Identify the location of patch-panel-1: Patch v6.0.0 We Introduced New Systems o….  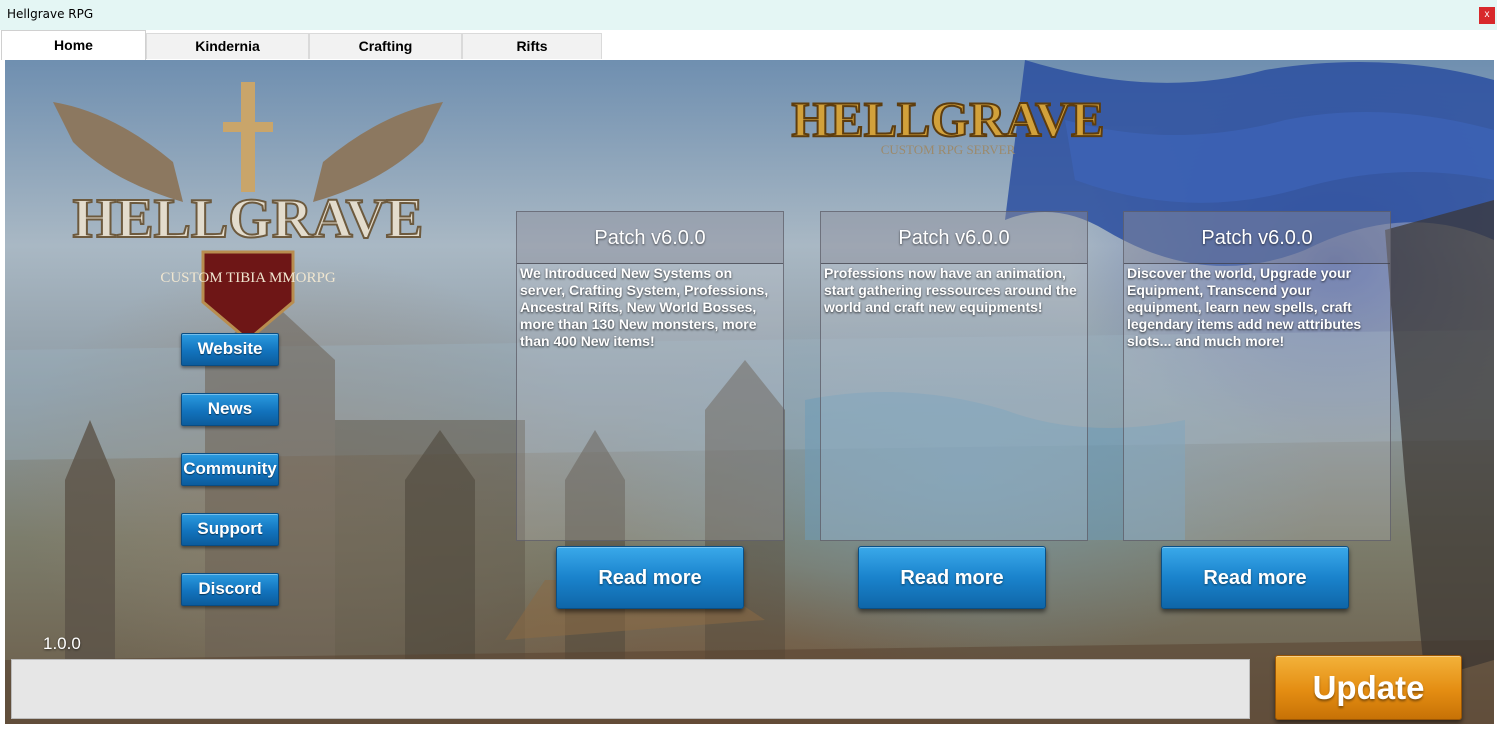
(650, 376).